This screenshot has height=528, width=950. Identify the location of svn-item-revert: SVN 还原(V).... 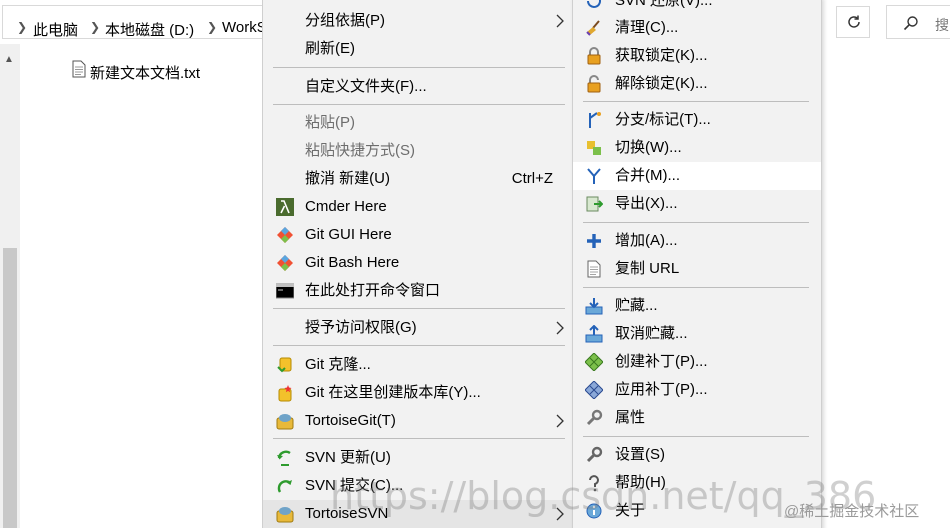
(697, 7).